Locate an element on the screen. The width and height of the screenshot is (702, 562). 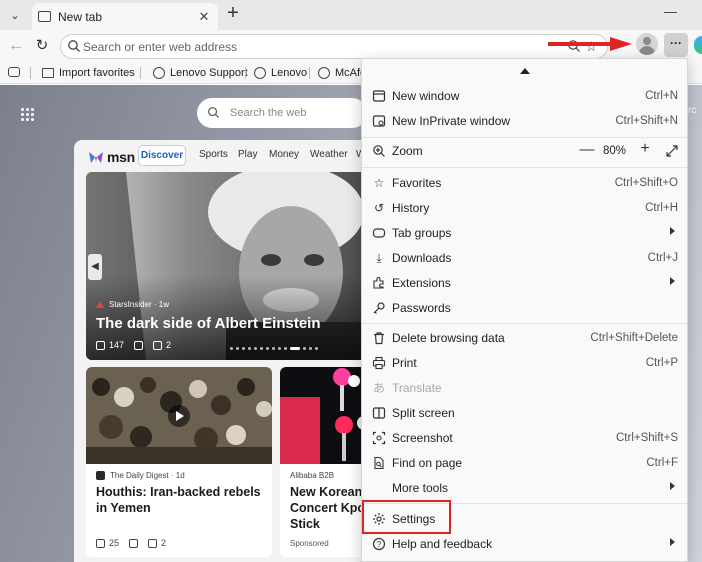
more-tools-icon is located at coordinates (379, 488).